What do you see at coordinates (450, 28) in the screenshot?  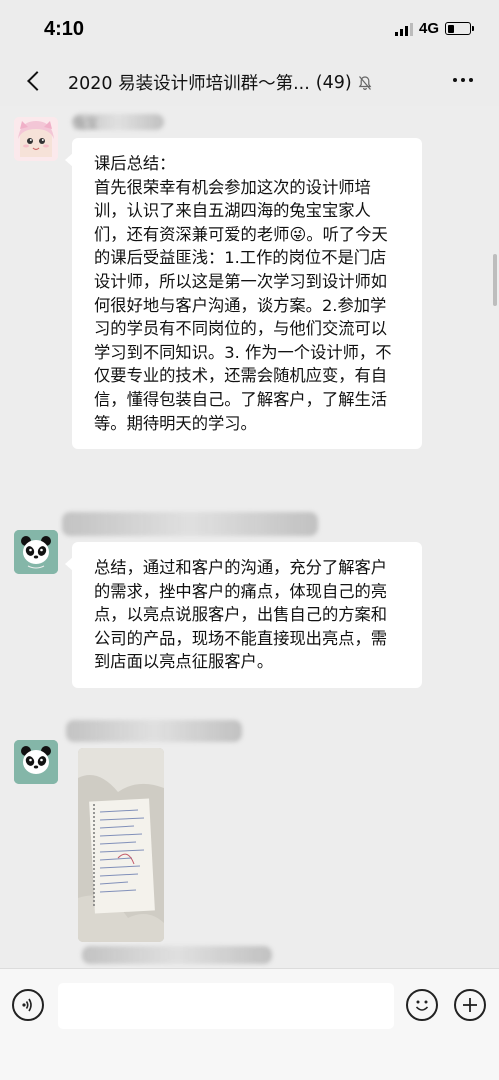 I see `battery-level` at bounding box center [450, 28].